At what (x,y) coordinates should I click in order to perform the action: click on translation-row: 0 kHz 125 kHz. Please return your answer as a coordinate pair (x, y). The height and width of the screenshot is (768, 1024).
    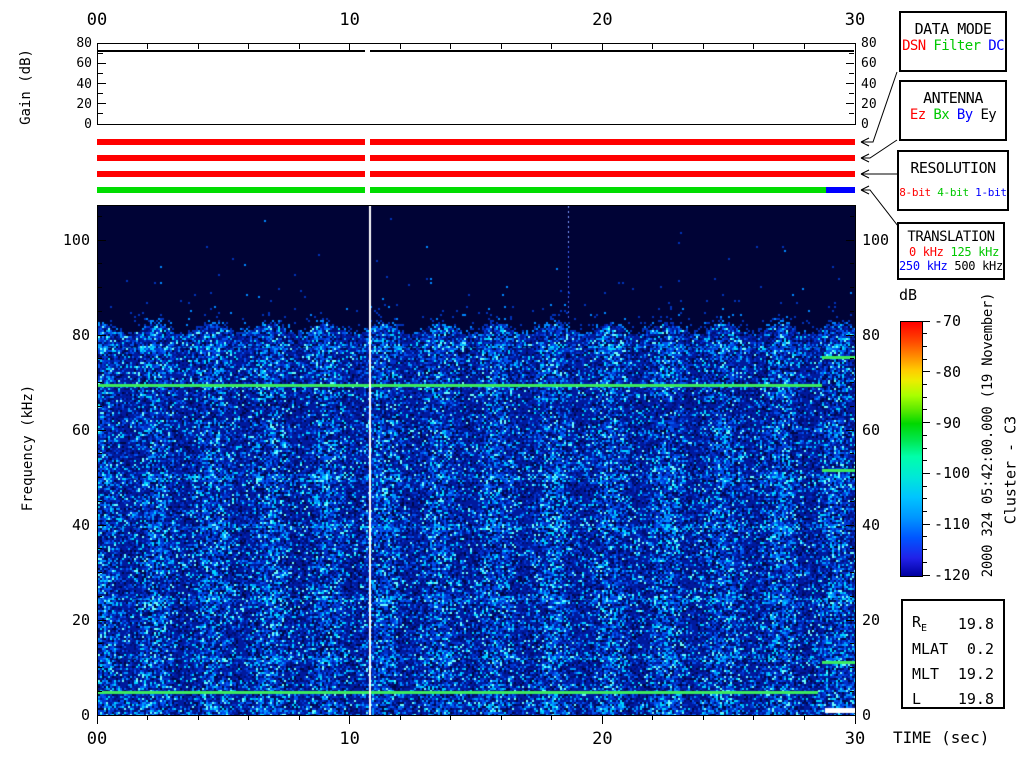
    Looking at the image, I should click on (949, 252).